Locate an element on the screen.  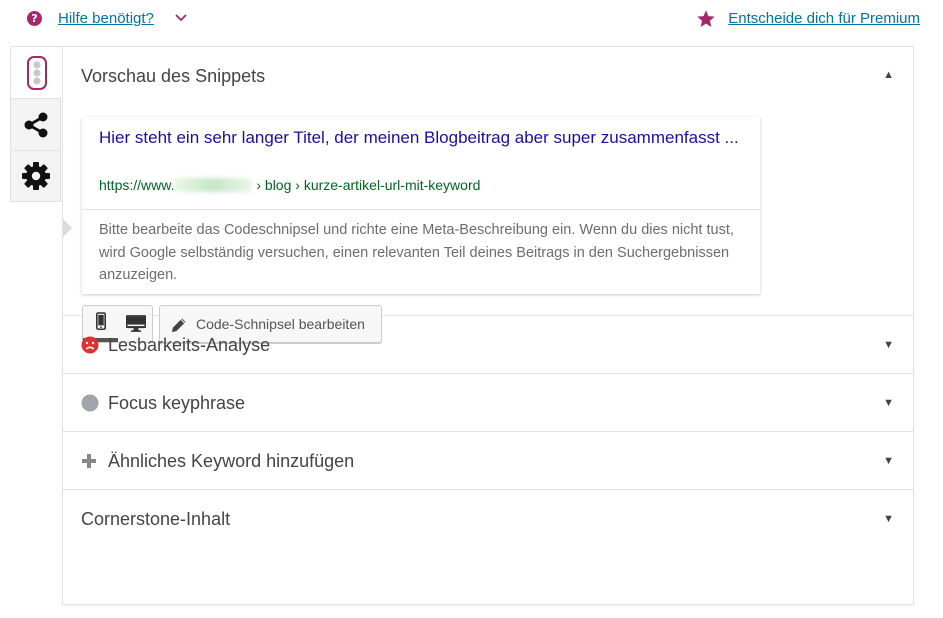
grey-dot-icon is located at coordinates (90, 403).